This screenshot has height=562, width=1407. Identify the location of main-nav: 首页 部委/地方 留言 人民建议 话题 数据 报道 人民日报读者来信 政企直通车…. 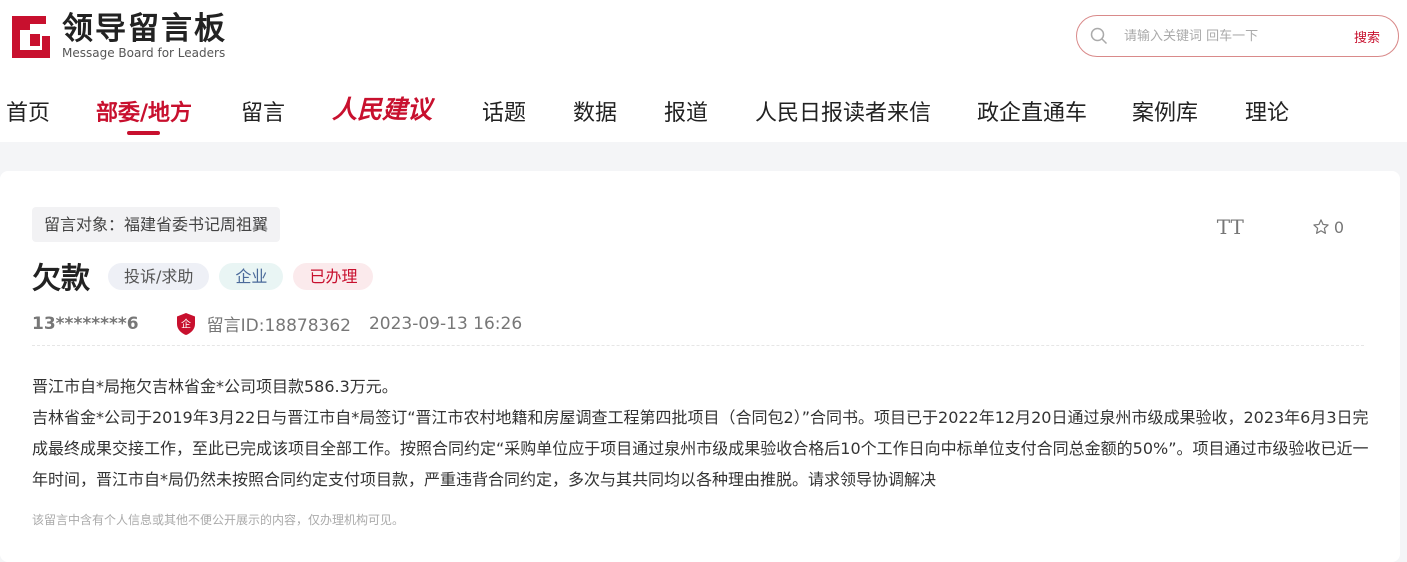
(703, 113).